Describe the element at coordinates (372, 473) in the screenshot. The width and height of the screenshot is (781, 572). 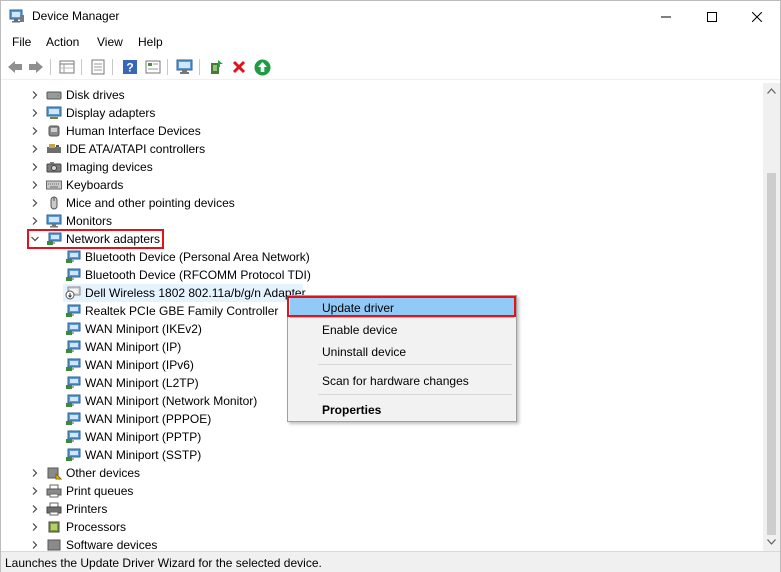
I see `tree-category-other-devices: Other devices` at that location.